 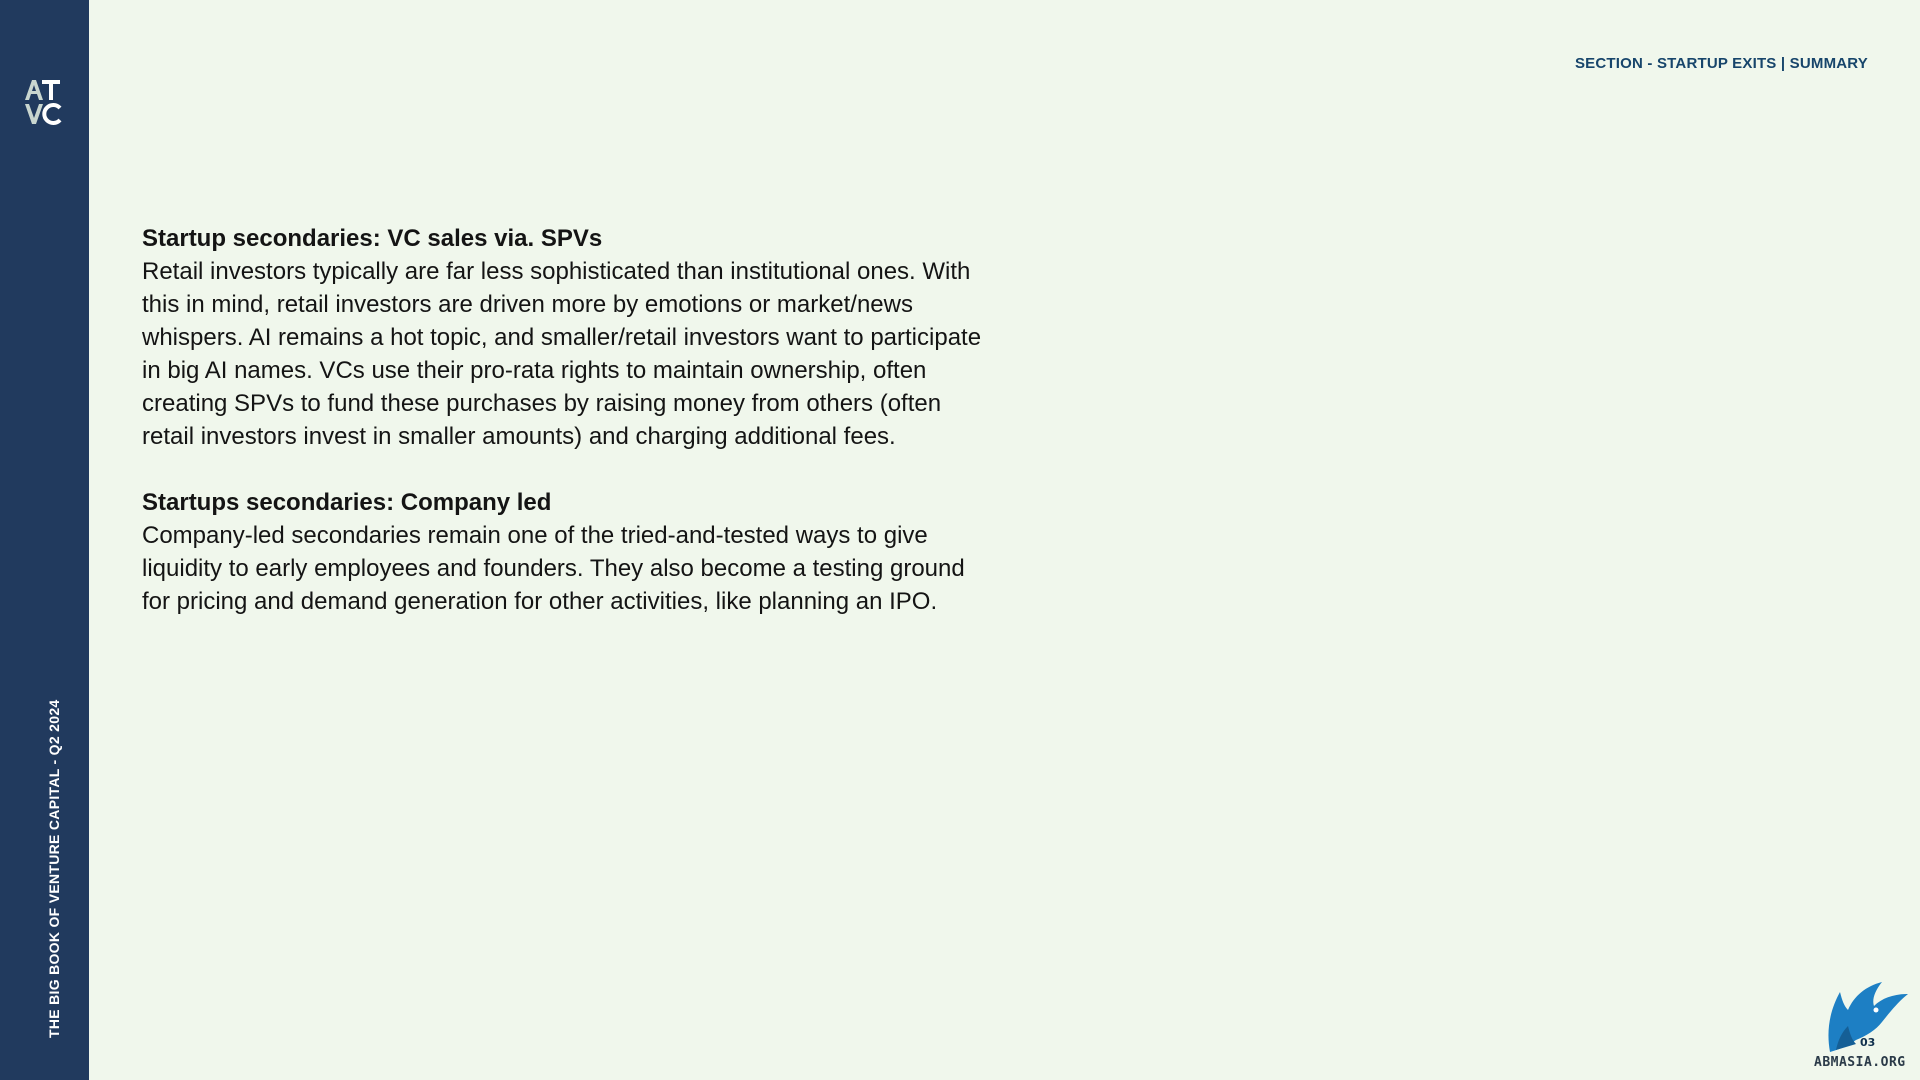 I want to click on section-breadcrumb: SECTION - STARTUP EXITS | SUMMARY, so click(x=1721, y=63).